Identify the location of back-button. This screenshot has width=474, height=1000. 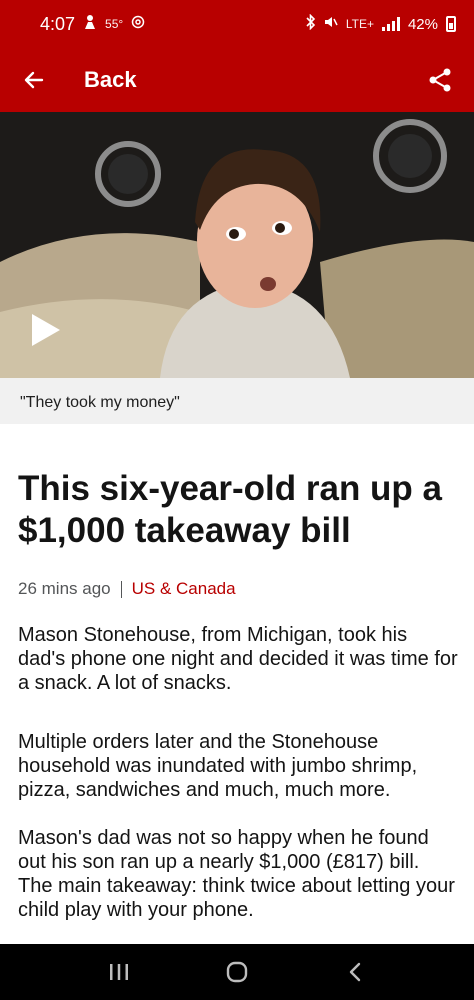
(34, 80).